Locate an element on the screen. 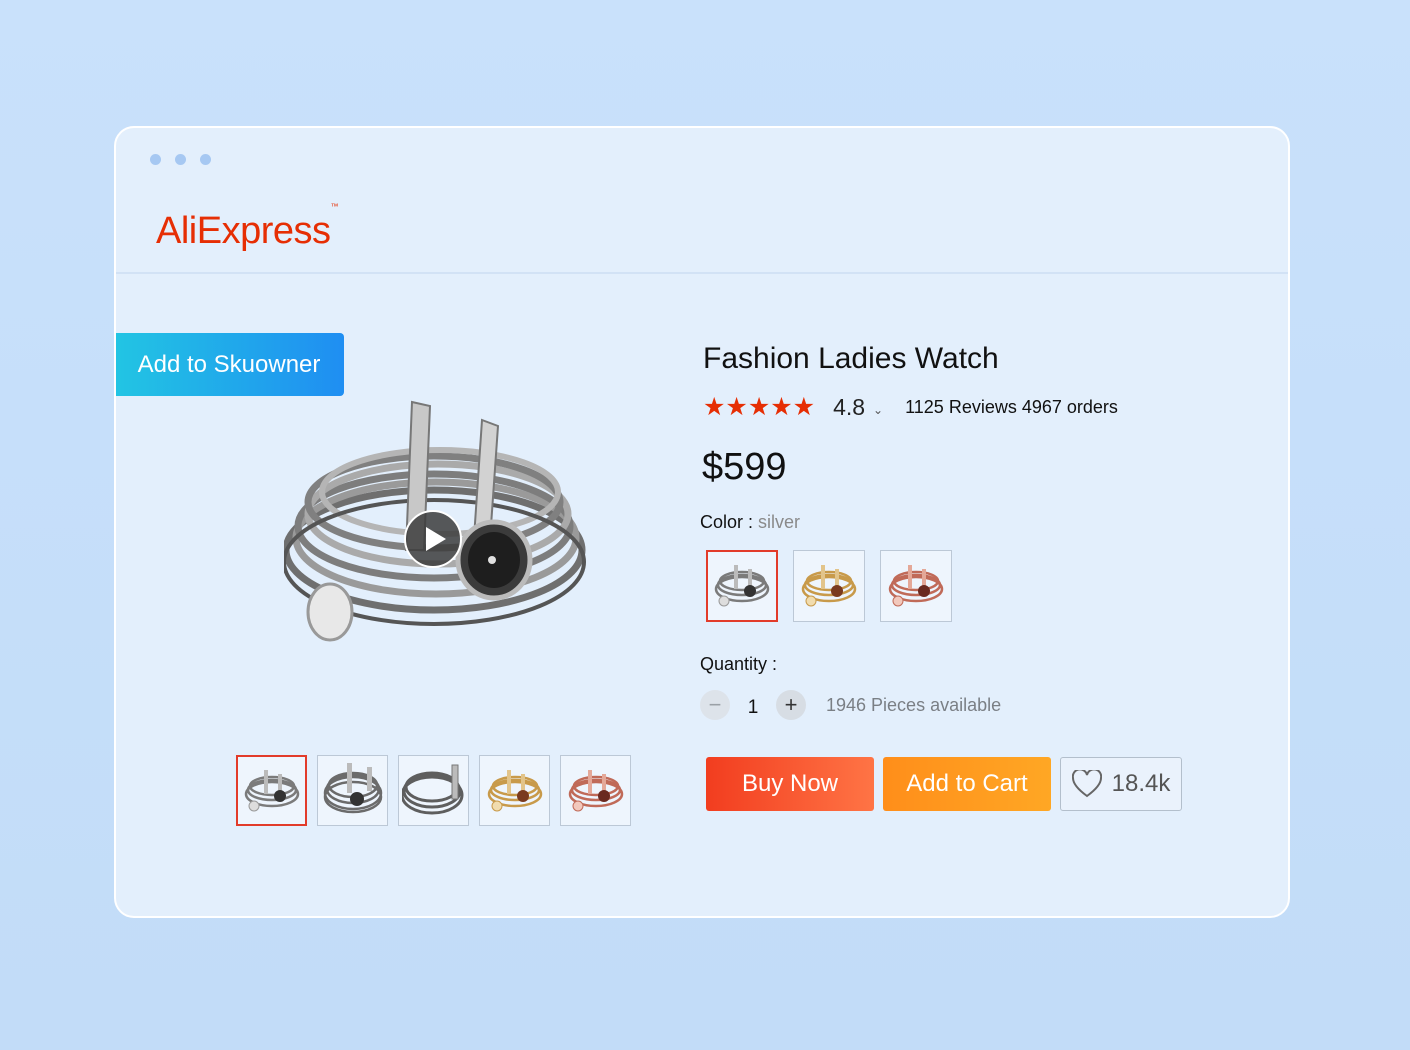 This screenshot has width=1410, height=1050. color-value: silver is located at coordinates (779, 522).